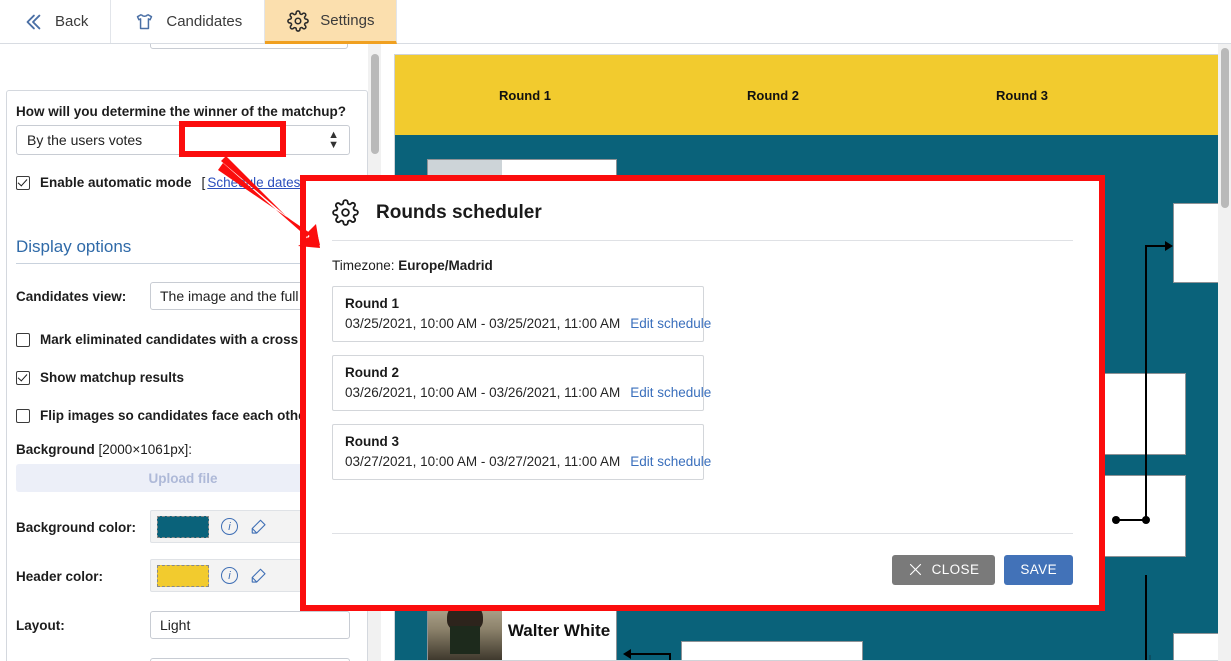  What do you see at coordinates (1150, 657) in the screenshot?
I see `bracket-dashed-guide` at bounding box center [1150, 657].